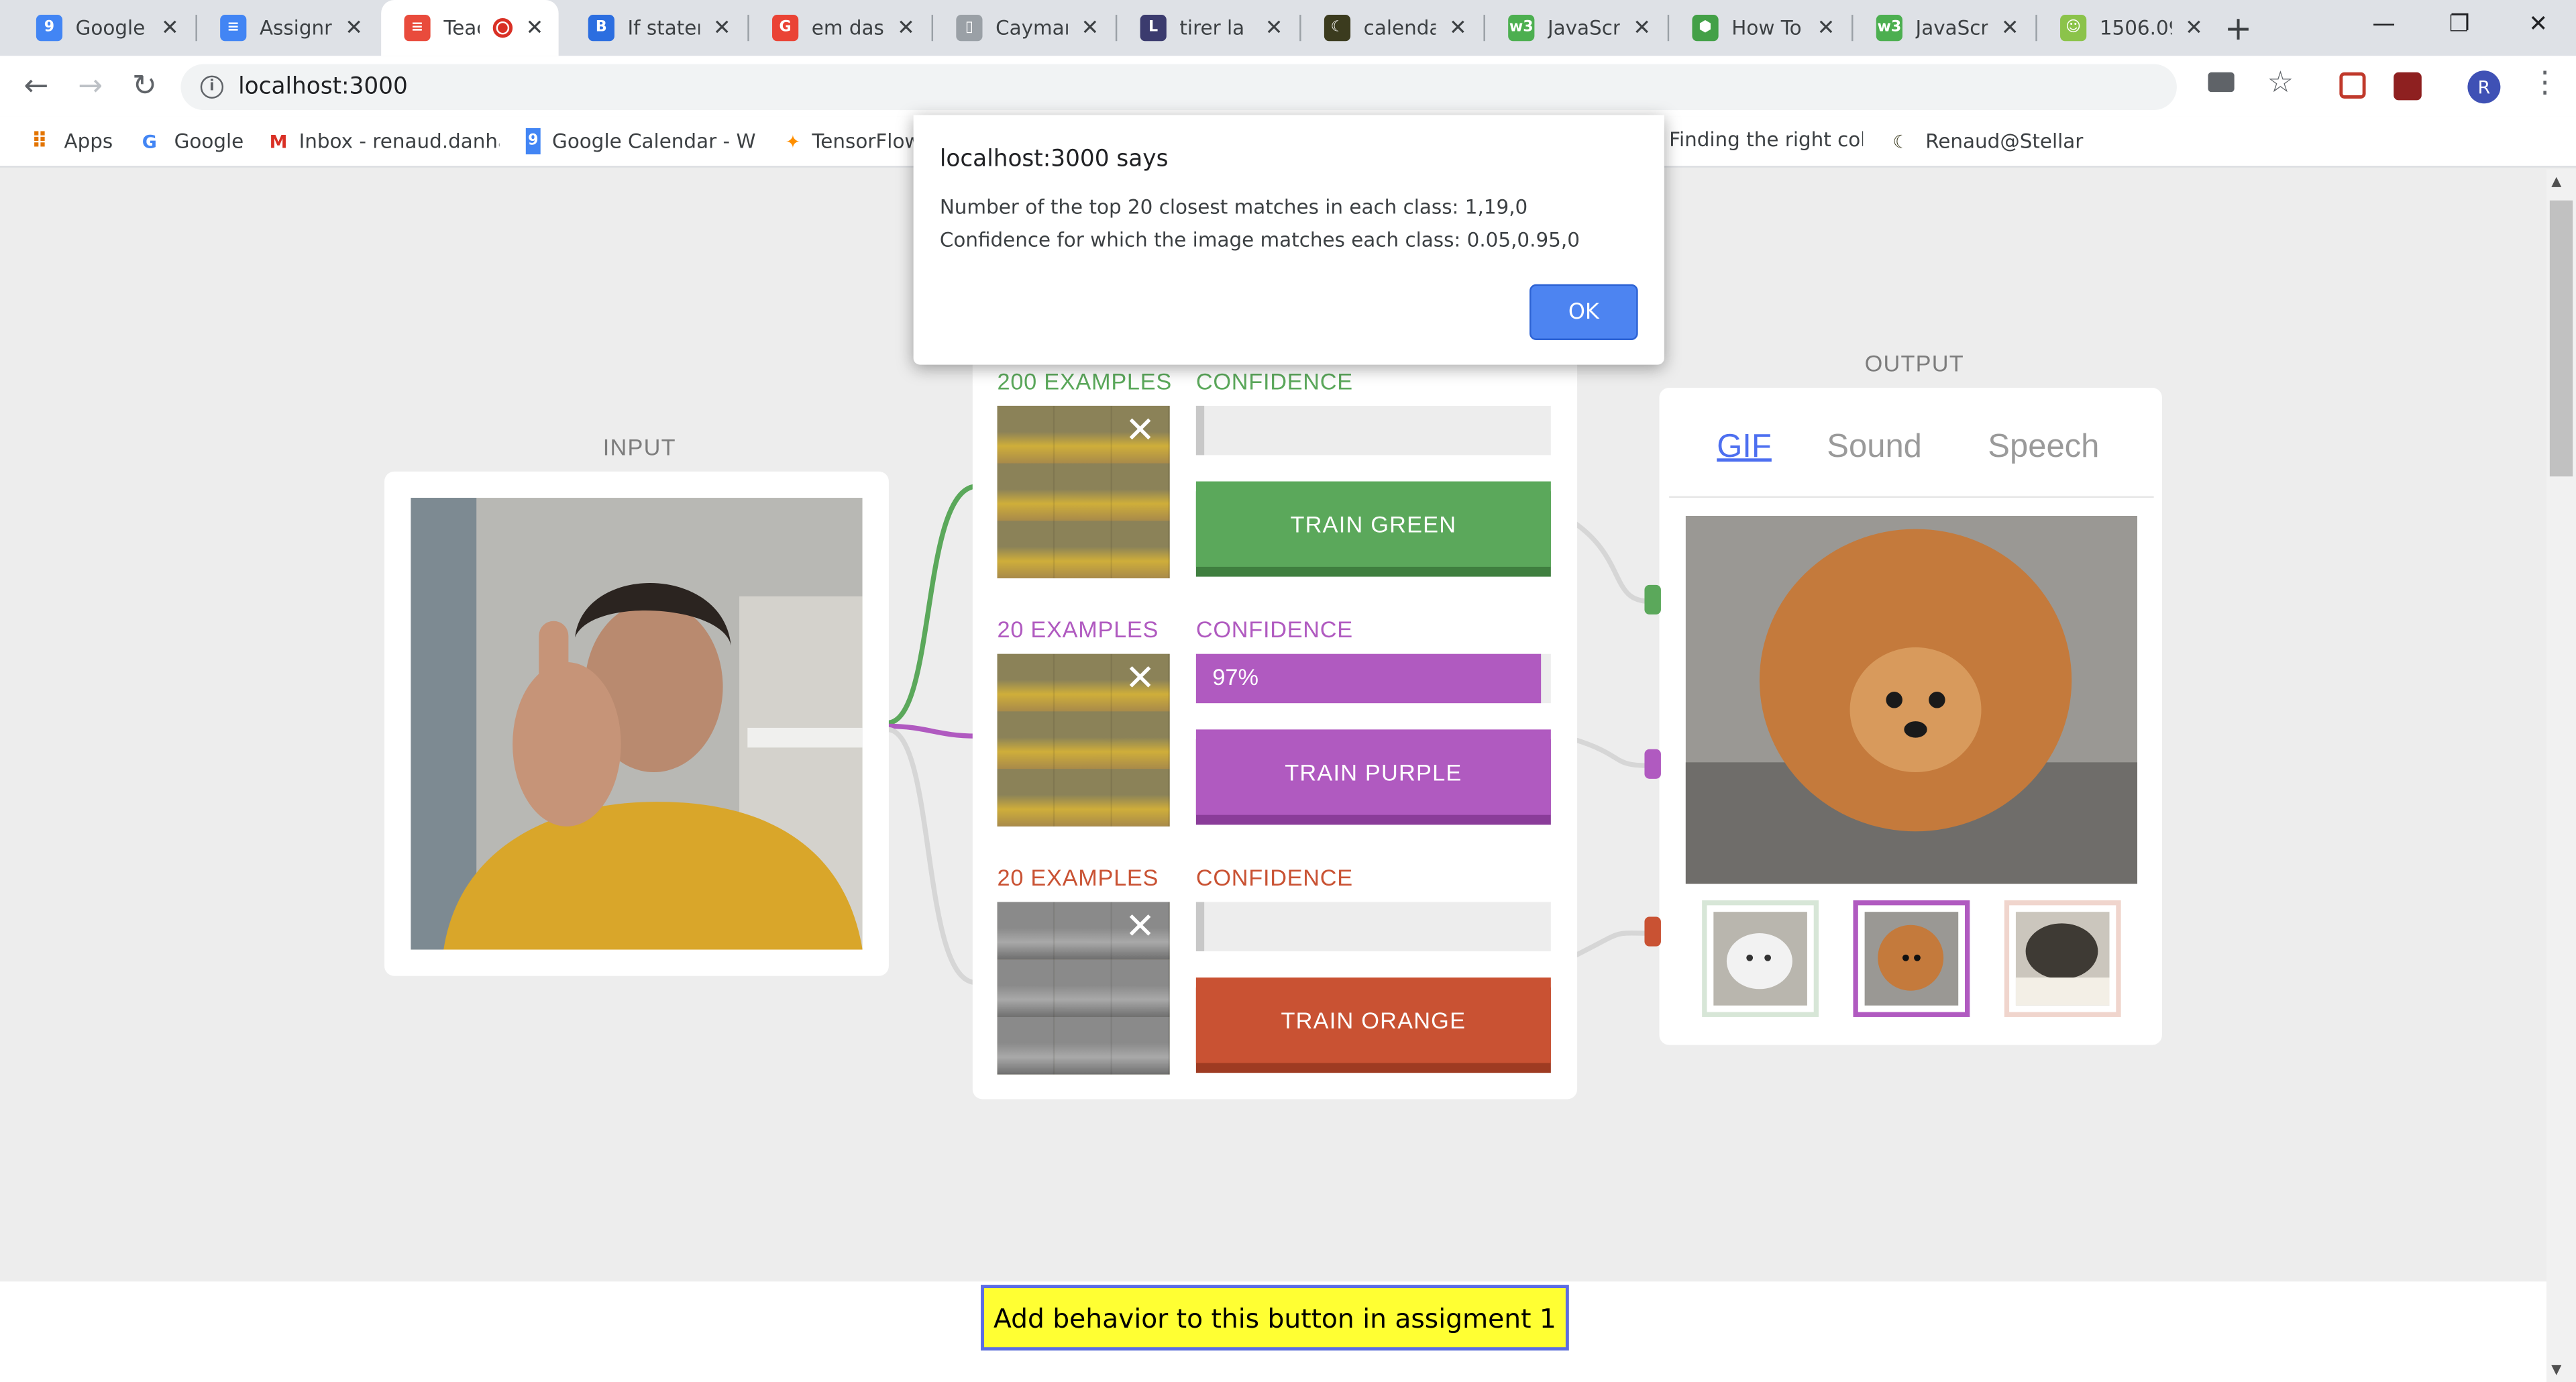  Describe the element at coordinates (1652, 764) in the screenshot. I see `purple-connector` at that location.